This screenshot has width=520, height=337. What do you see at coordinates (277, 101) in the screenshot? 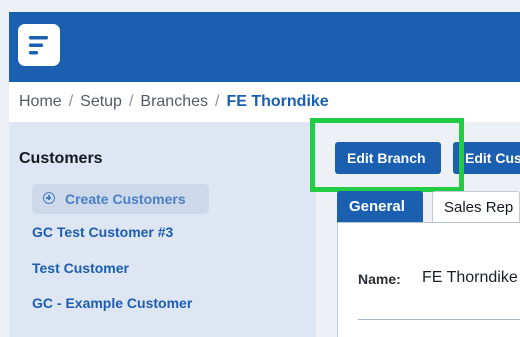
I see `breadcrumb-current: FE Thorndike` at bounding box center [277, 101].